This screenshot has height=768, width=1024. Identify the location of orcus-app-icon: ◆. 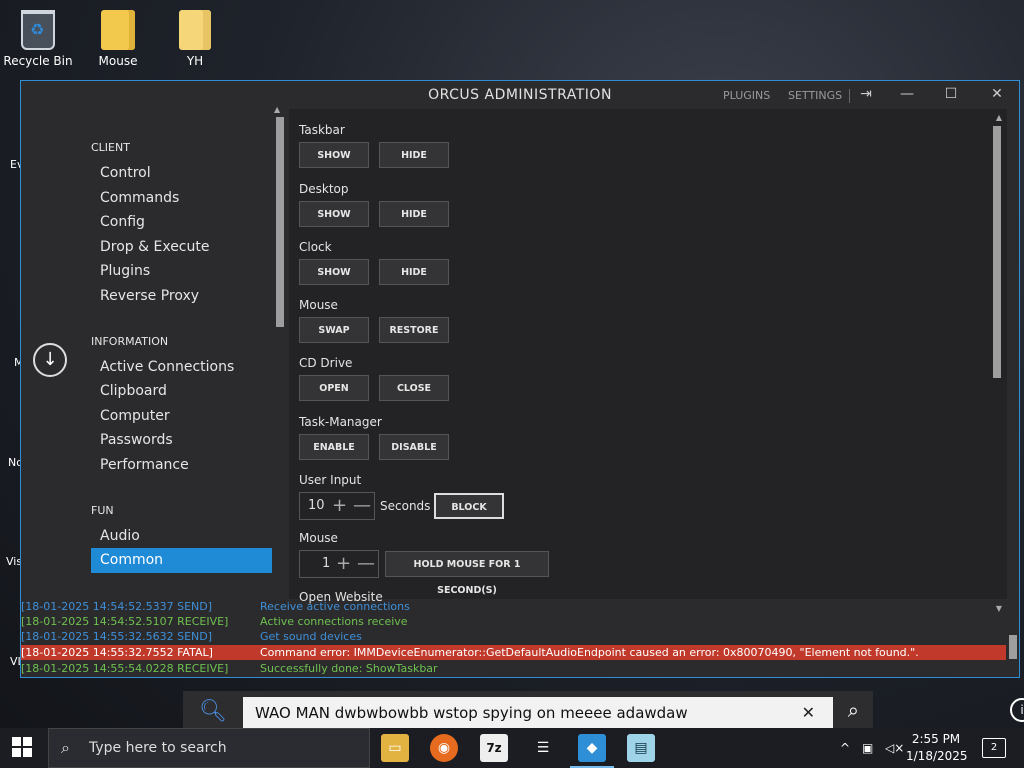
(592, 751).